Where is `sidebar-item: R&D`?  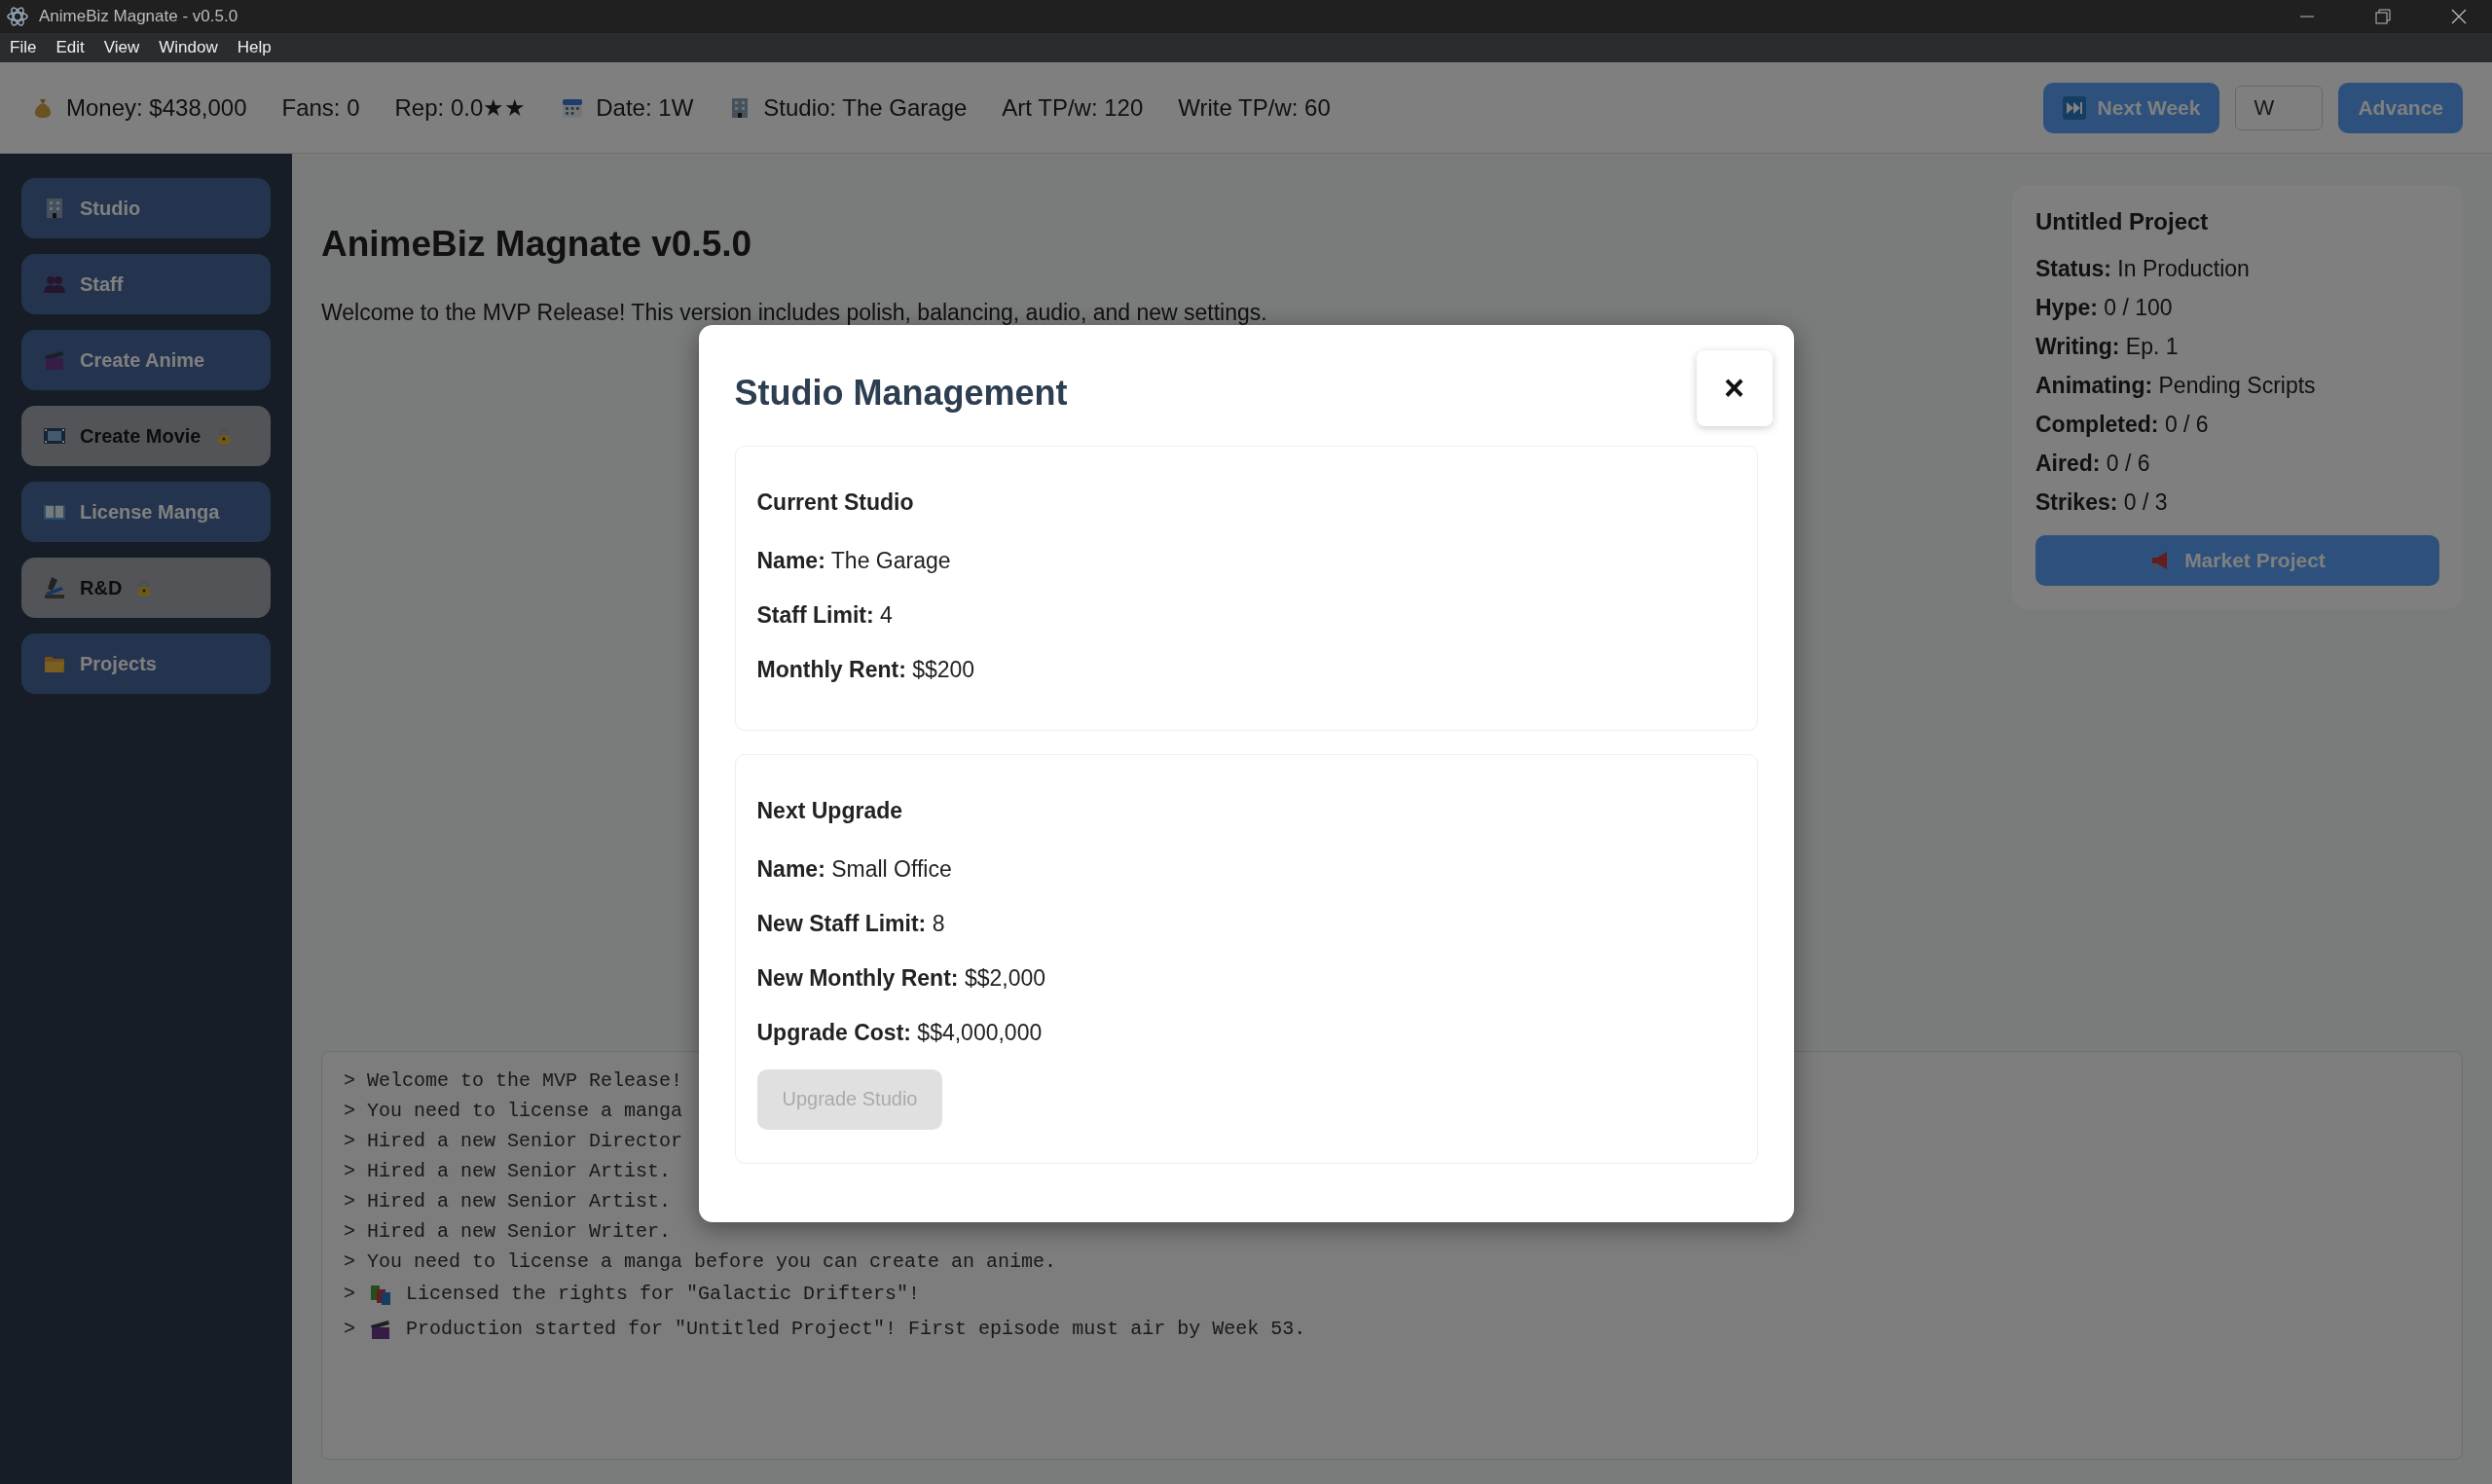 sidebar-item: R&D is located at coordinates (146, 588).